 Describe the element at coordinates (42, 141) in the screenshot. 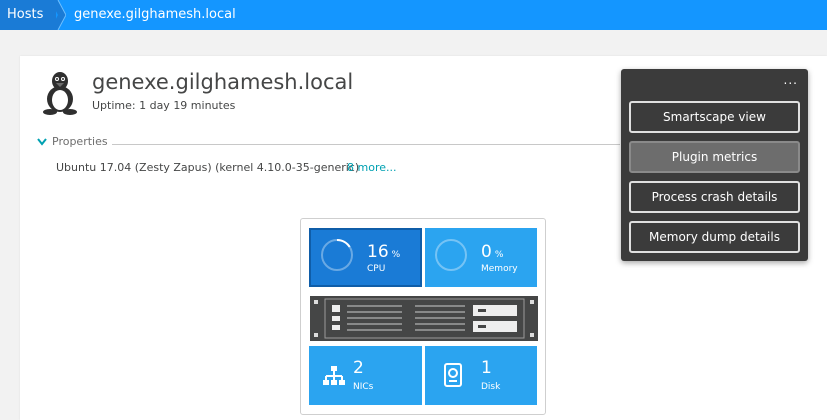

I see `chevron-down-icon` at that location.